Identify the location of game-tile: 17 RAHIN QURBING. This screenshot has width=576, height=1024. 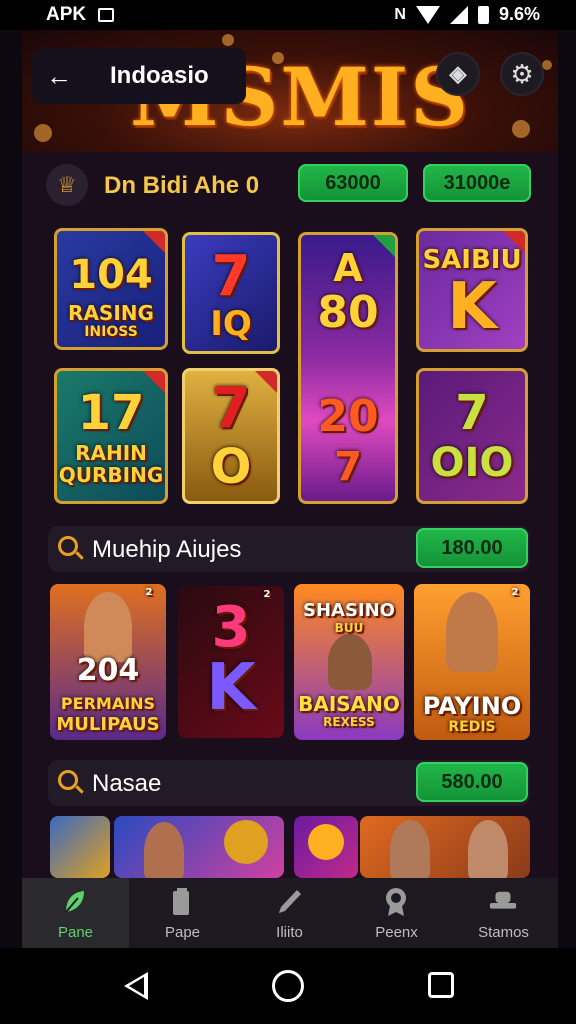
(111, 436).